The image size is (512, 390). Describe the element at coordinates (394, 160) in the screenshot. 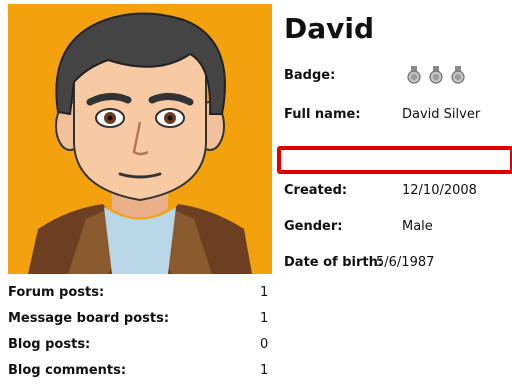

I see `highlight-box` at that location.